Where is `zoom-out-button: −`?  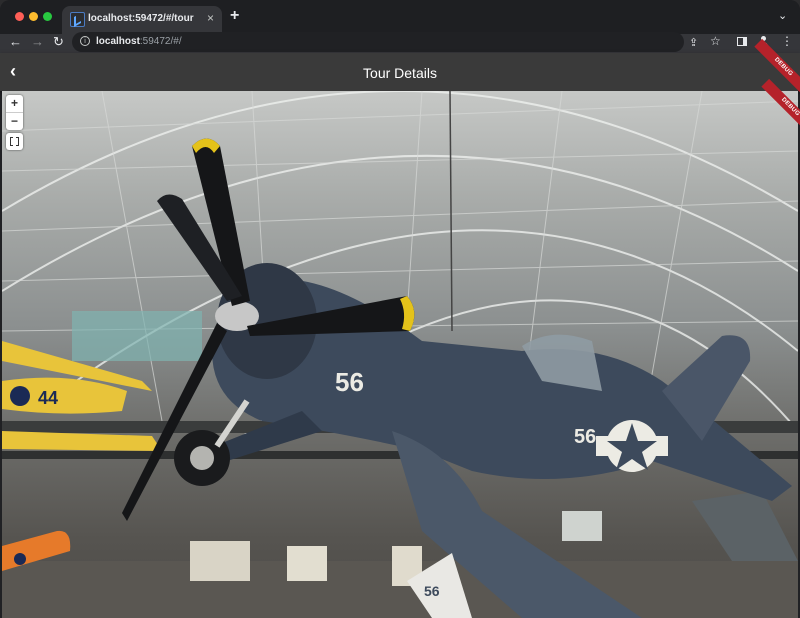 zoom-out-button: − is located at coordinates (14, 121).